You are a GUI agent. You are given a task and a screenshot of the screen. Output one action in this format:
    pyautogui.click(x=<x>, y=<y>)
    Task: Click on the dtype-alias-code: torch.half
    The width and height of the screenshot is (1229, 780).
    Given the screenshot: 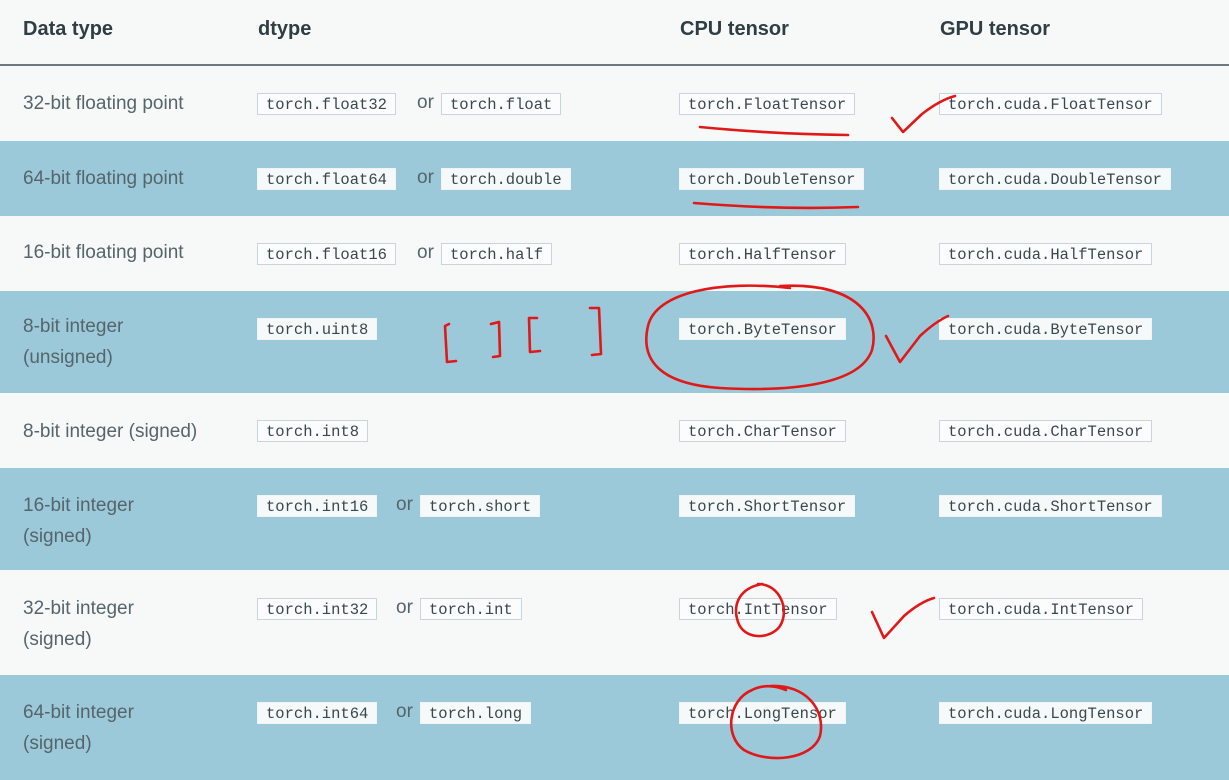 What is the action you would take?
    pyautogui.click(x=497, y=254)
    